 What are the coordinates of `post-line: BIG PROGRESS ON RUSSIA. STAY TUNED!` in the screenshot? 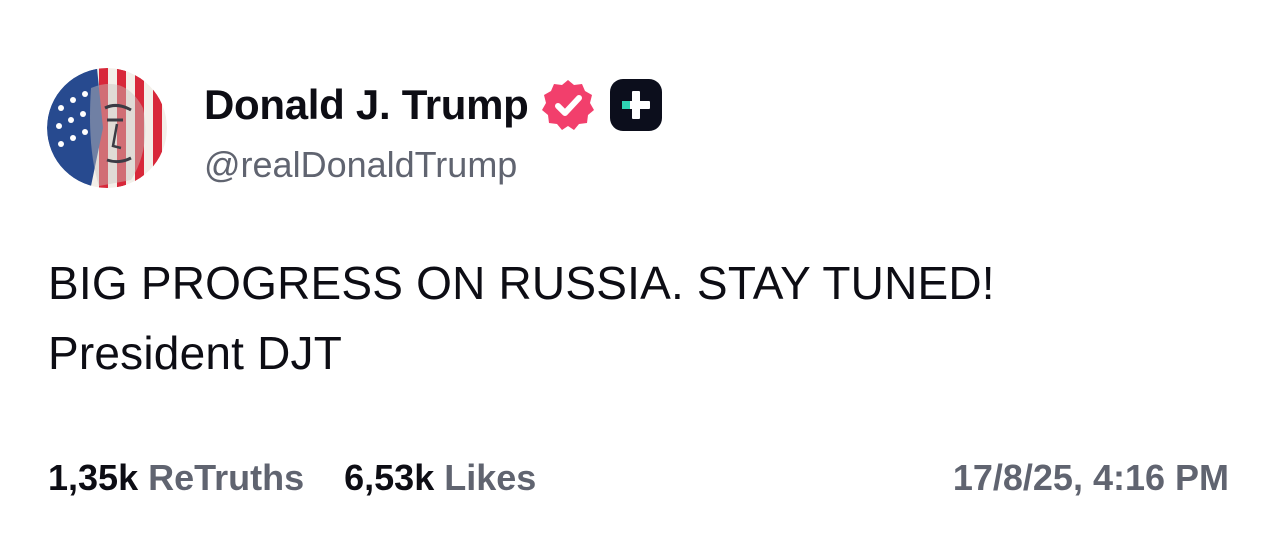 It's located at (521, 283).